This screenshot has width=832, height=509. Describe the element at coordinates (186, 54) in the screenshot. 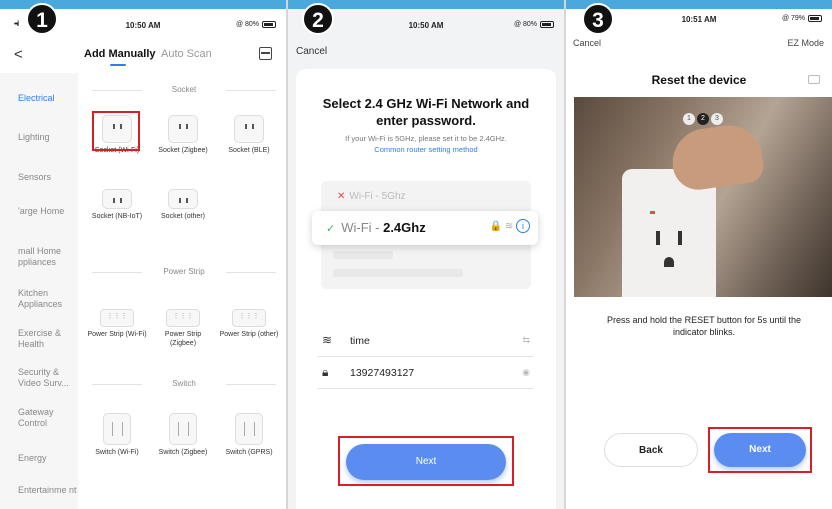

I see `tab-auto-scan: Auto Scan` at that location.